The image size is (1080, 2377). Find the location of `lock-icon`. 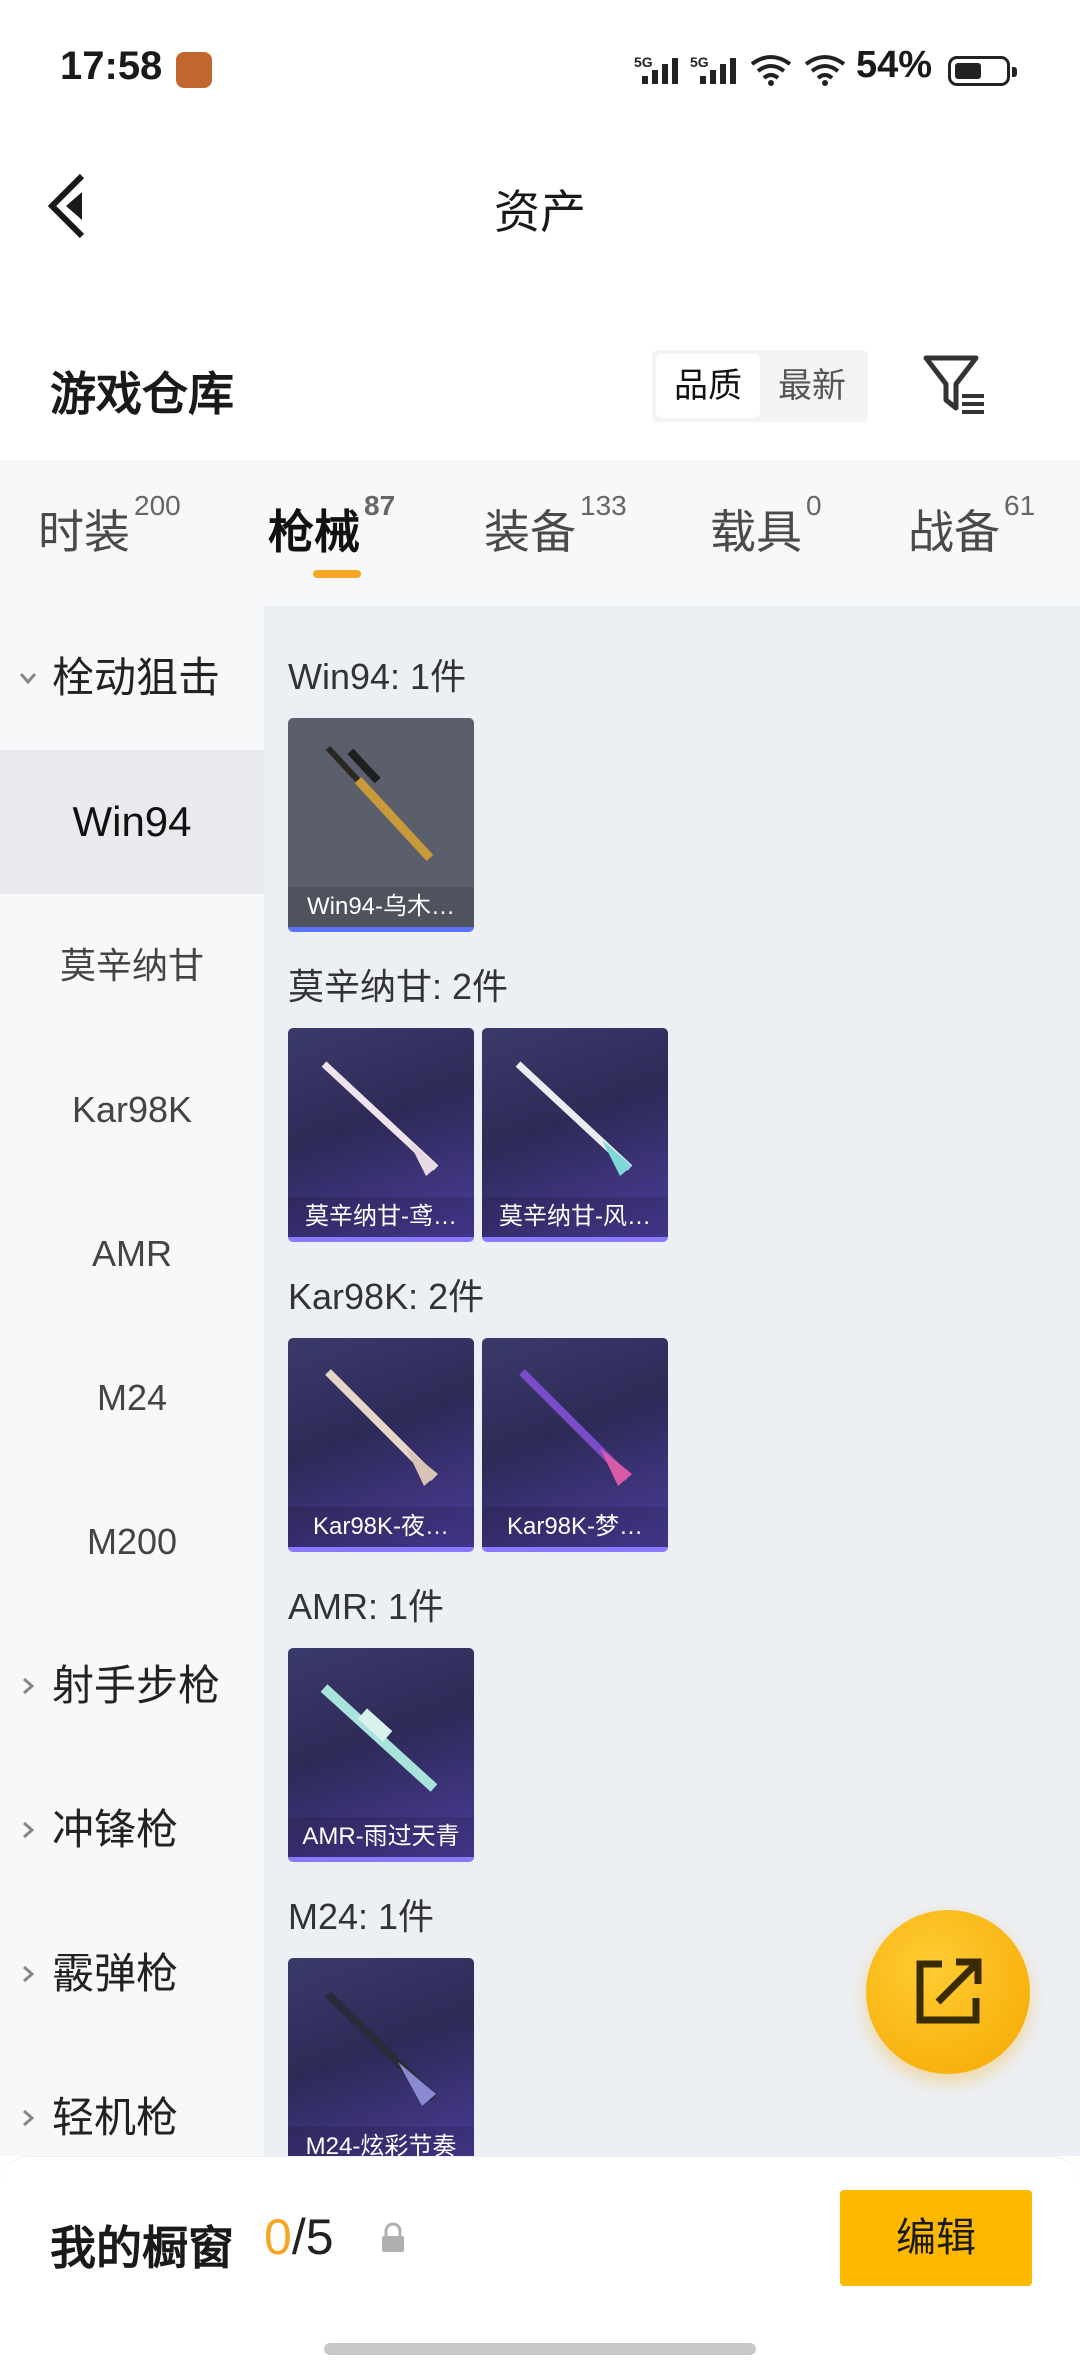

lock-icon is located at coordinates (393, 2237).